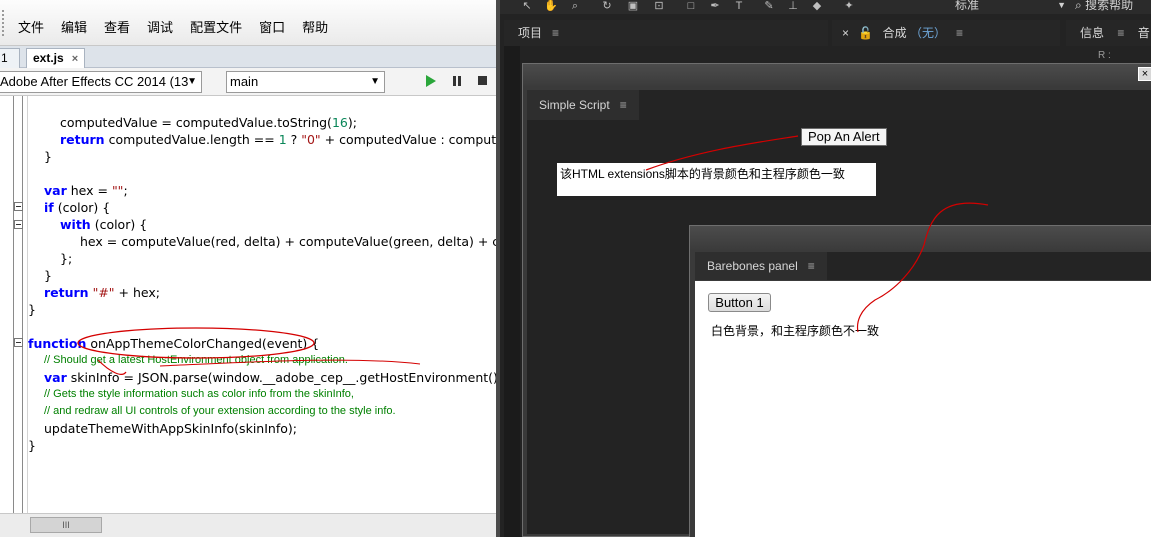  Describe the element at coordinates (216, 26) in the screenshot. I see `menu-profile: 配置文件` at that location.